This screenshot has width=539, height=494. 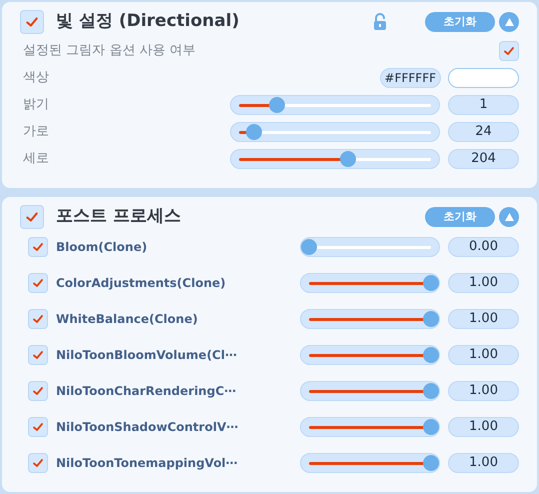 What do you see at coordinates (410, 78) in the screenshot?
I see `hex-field: #FFFFFF` at bounding box center [410, 78].